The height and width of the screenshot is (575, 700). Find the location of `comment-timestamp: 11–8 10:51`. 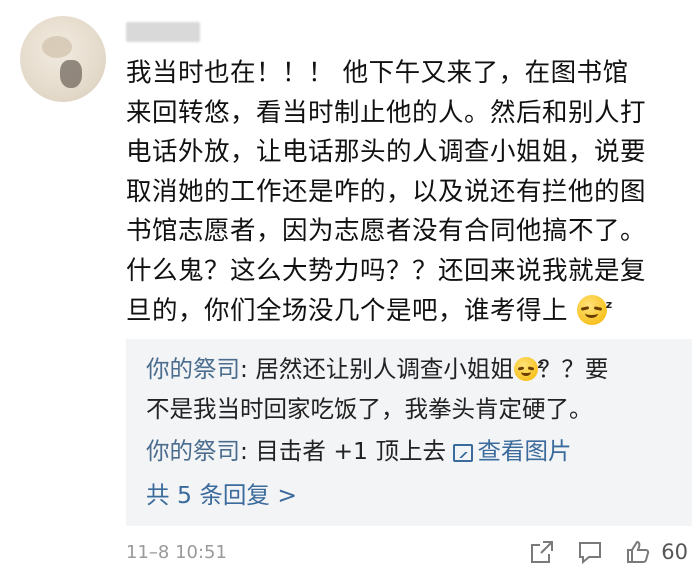

comment-timestamp: 11–8 10:51 is located at coordinates (176, 552).